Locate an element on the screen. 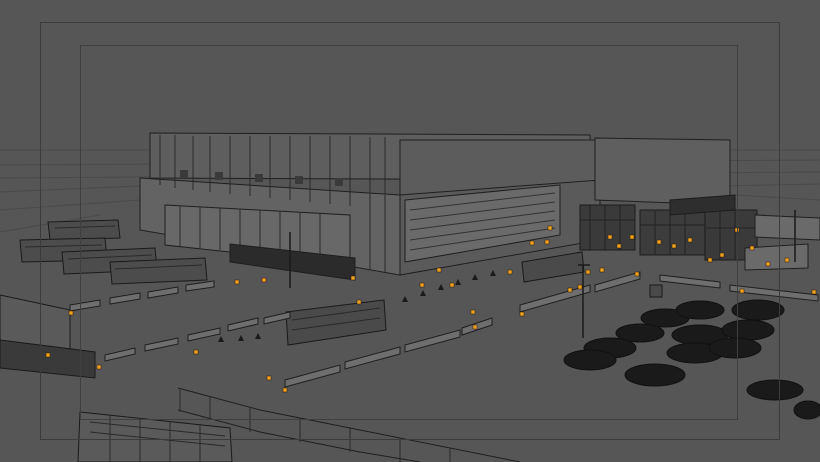  stage-truss is located at coordinates (668, 227).